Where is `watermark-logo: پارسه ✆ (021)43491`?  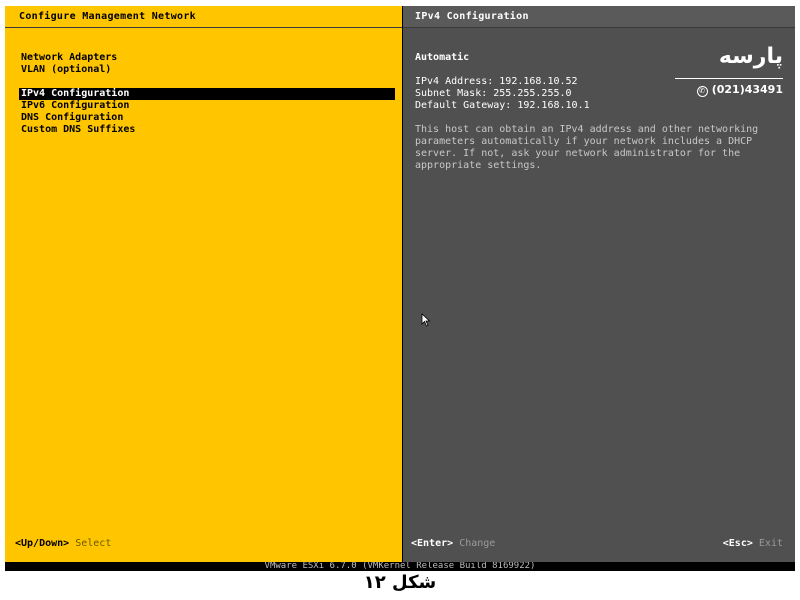 watermark-logo: پارسه ✆ (021)43491 is located at coordinates (729, 72).